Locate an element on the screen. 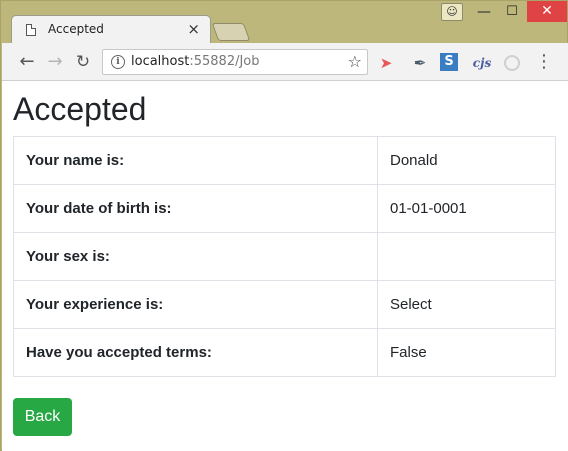  tab-close-icon: × is located at coordinates (193, 29).